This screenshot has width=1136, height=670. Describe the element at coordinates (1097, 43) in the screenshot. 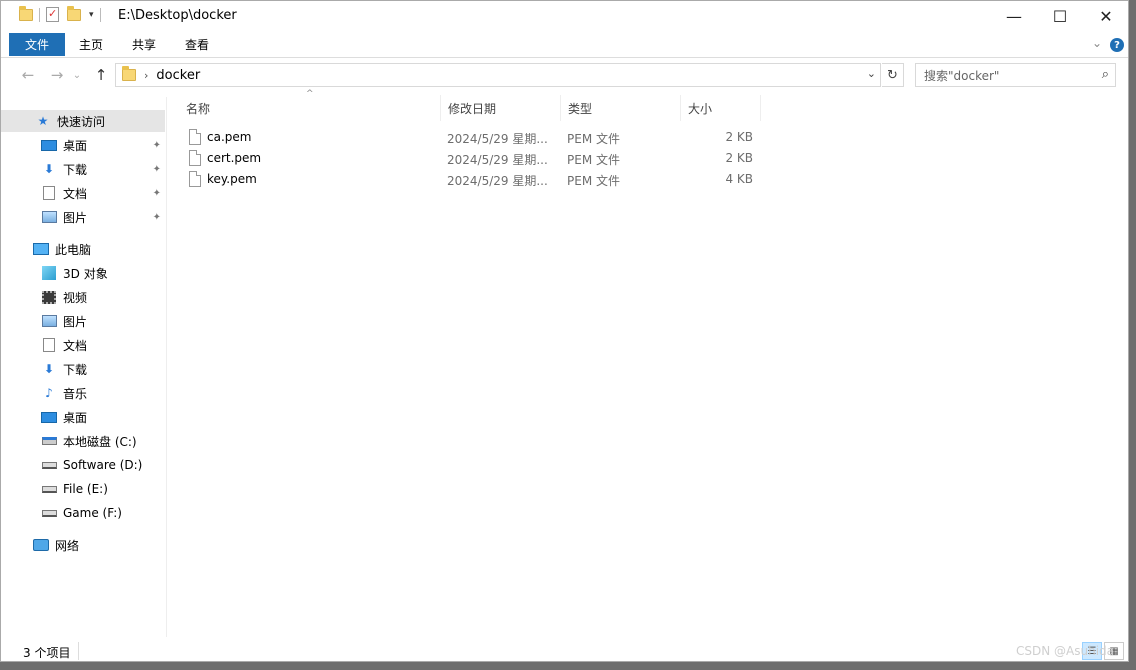

I see `ribbon-expand-icon: ⌄` at that location.